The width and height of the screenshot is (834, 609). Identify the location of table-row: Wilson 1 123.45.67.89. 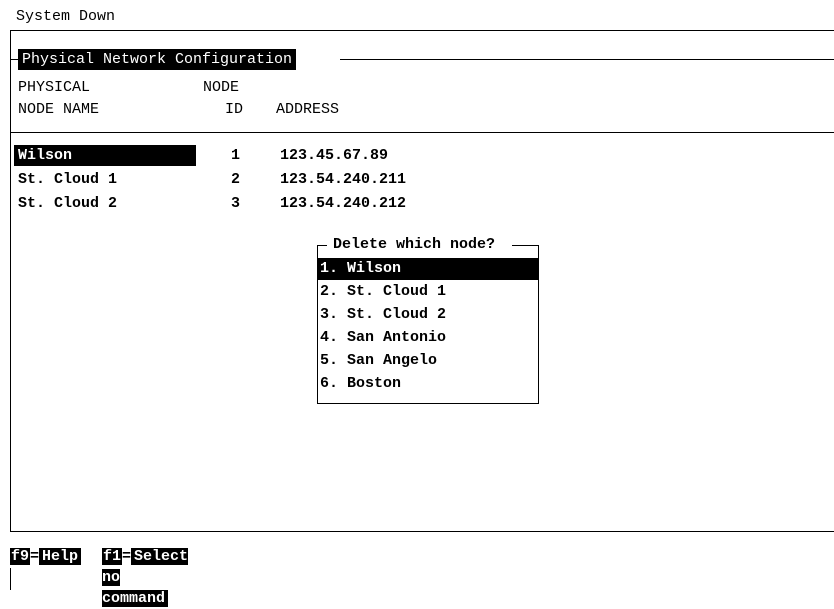
(294, 156).